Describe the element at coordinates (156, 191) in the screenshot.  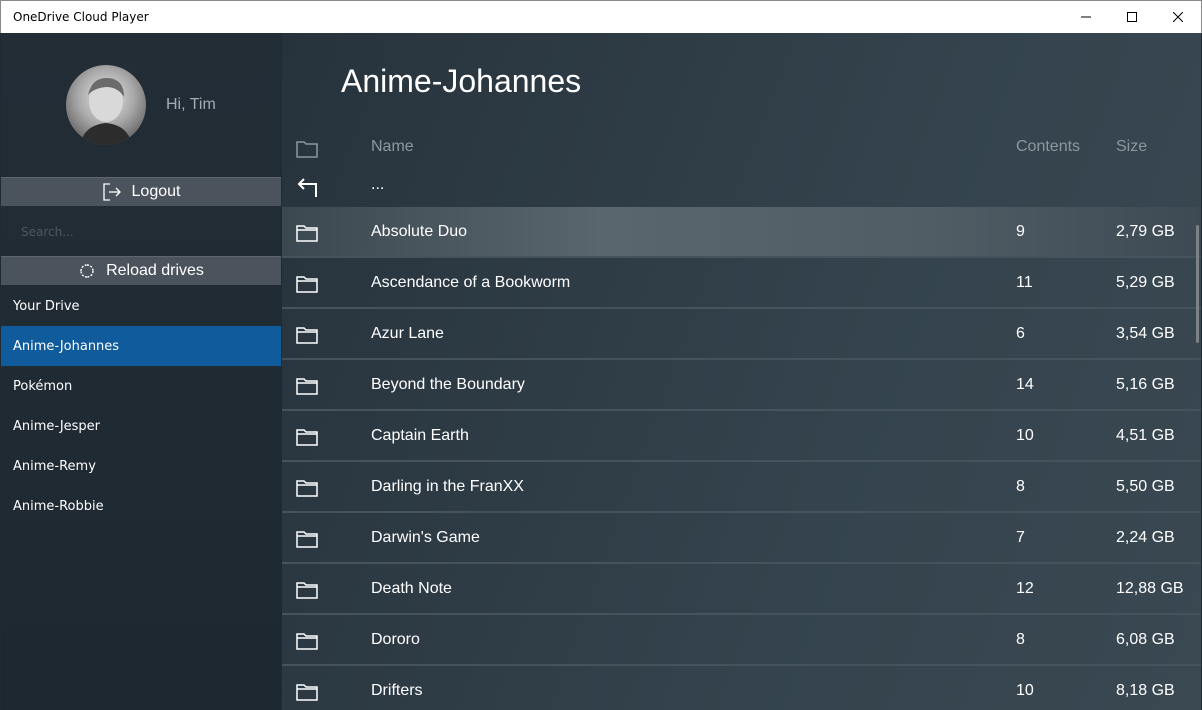
I see `logout-label: Logout` at that location.